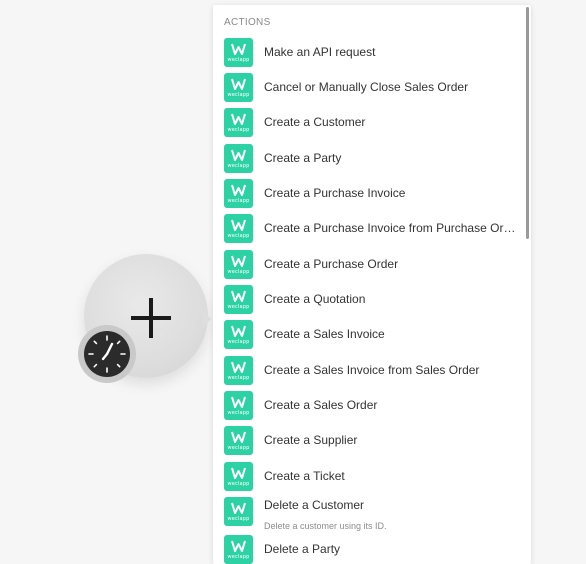 This screenshot has height=564, width=586. I want to click on action-item-label: Delete a Customer, so click(314, 505).